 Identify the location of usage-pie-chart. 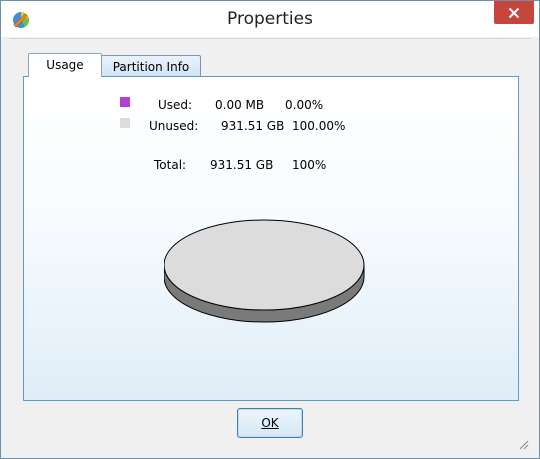
(264, 271).